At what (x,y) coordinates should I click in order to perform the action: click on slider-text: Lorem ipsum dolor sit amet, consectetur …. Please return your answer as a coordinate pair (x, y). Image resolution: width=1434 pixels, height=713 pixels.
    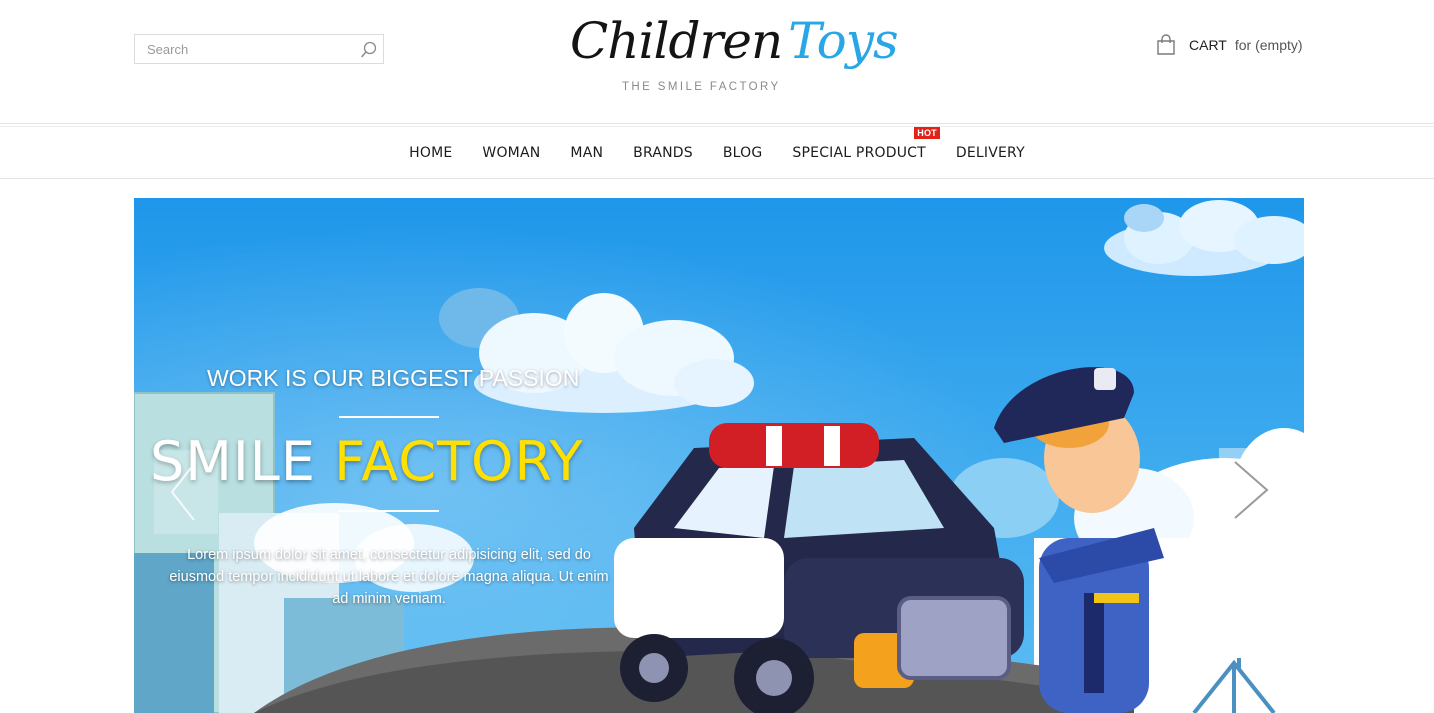
    Looking at the image, I should click on (389, 577).